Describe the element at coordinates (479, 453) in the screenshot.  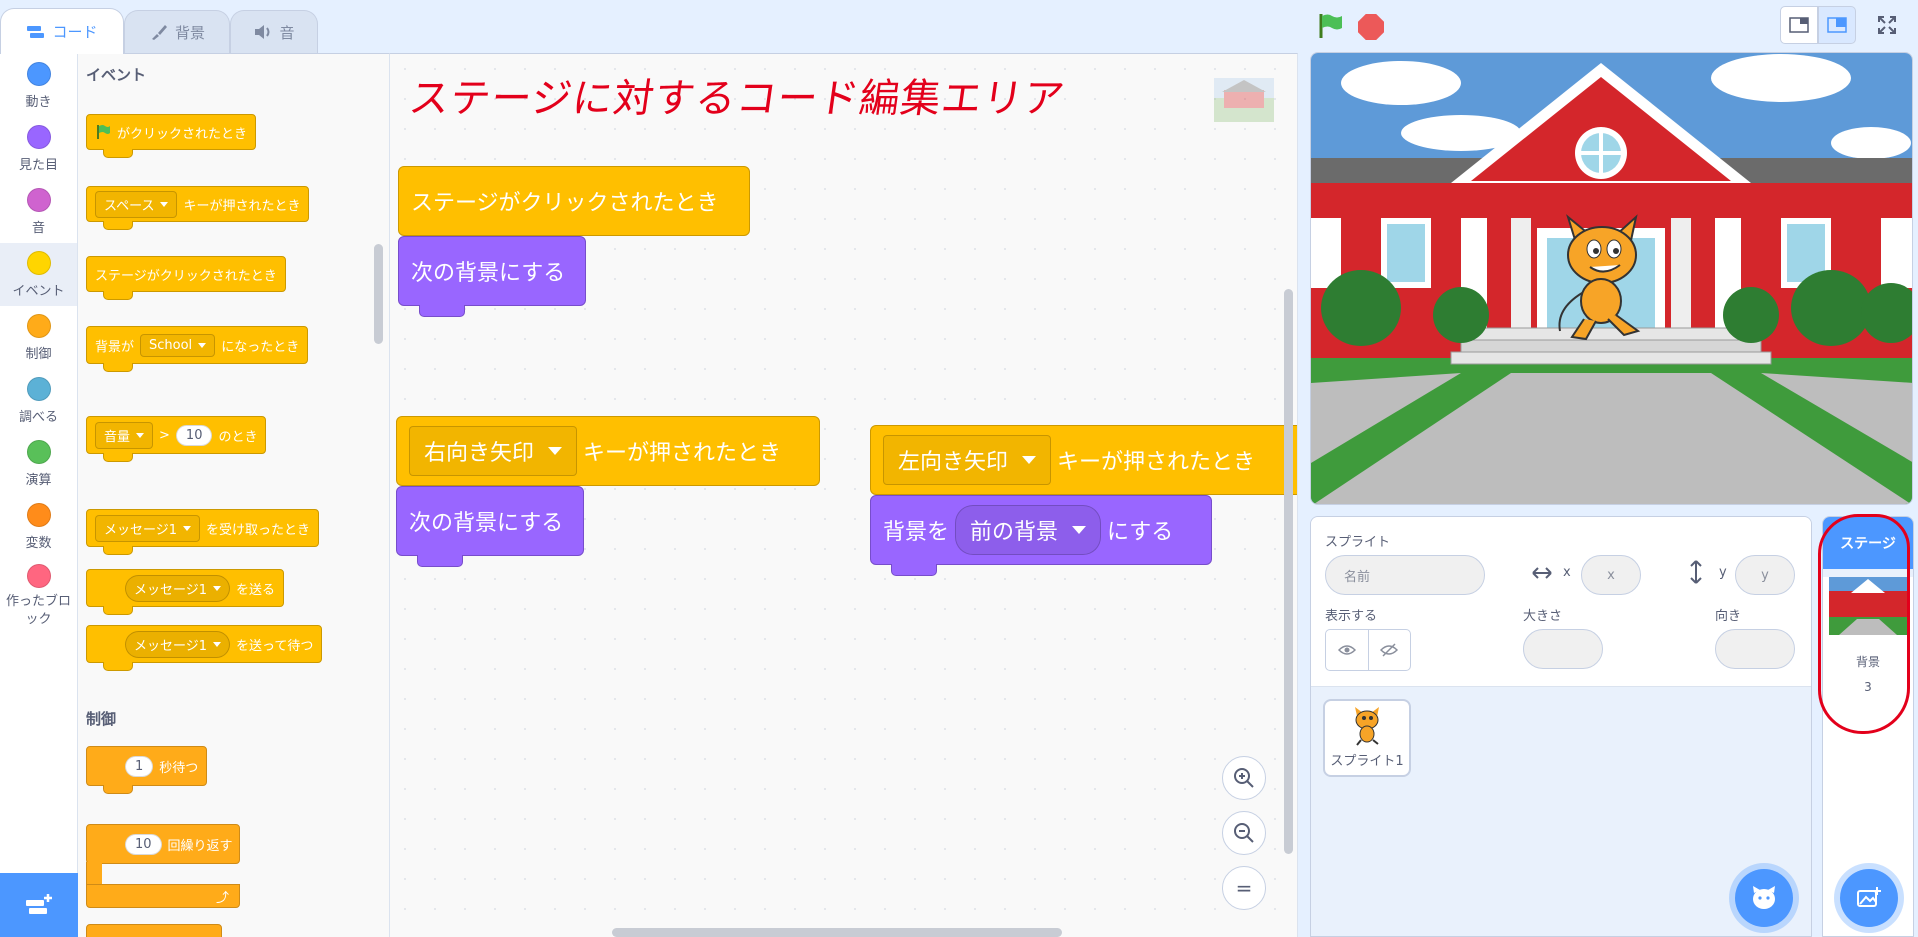
I see `dropdown-value: 右向き矢印` at that location.